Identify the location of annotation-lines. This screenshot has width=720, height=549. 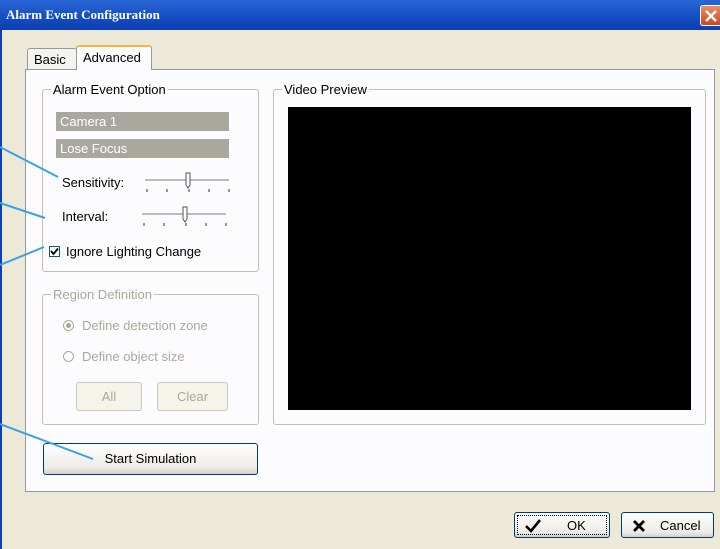
(47, 303).